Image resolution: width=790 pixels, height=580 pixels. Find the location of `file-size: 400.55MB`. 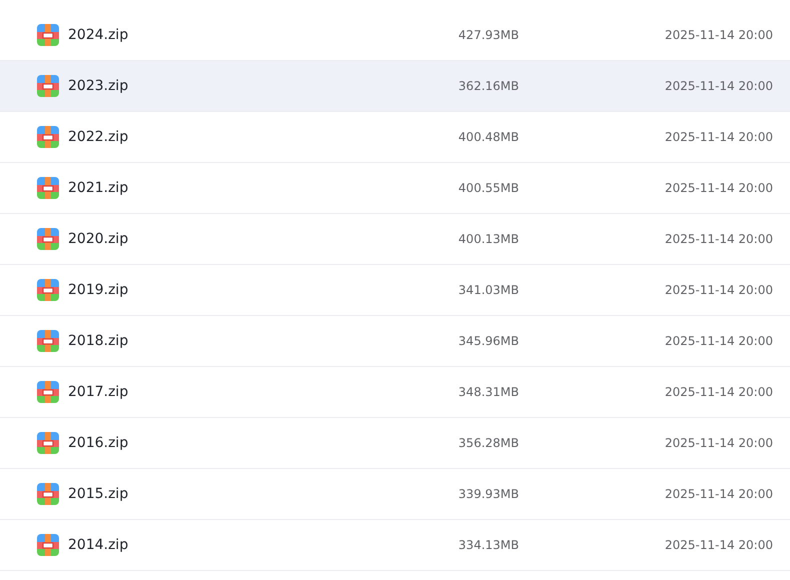

file-size: 400.55MB is located at coordinates (488, 188).